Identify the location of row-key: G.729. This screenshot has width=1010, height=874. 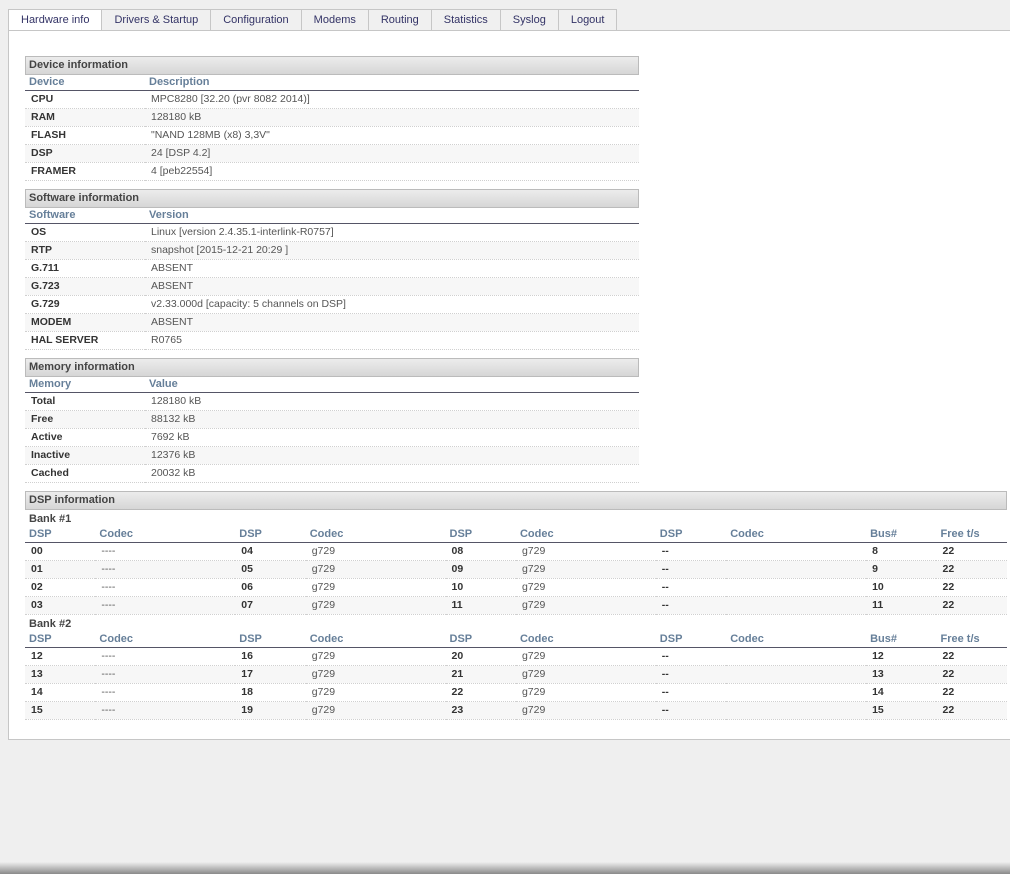
(85, 304).